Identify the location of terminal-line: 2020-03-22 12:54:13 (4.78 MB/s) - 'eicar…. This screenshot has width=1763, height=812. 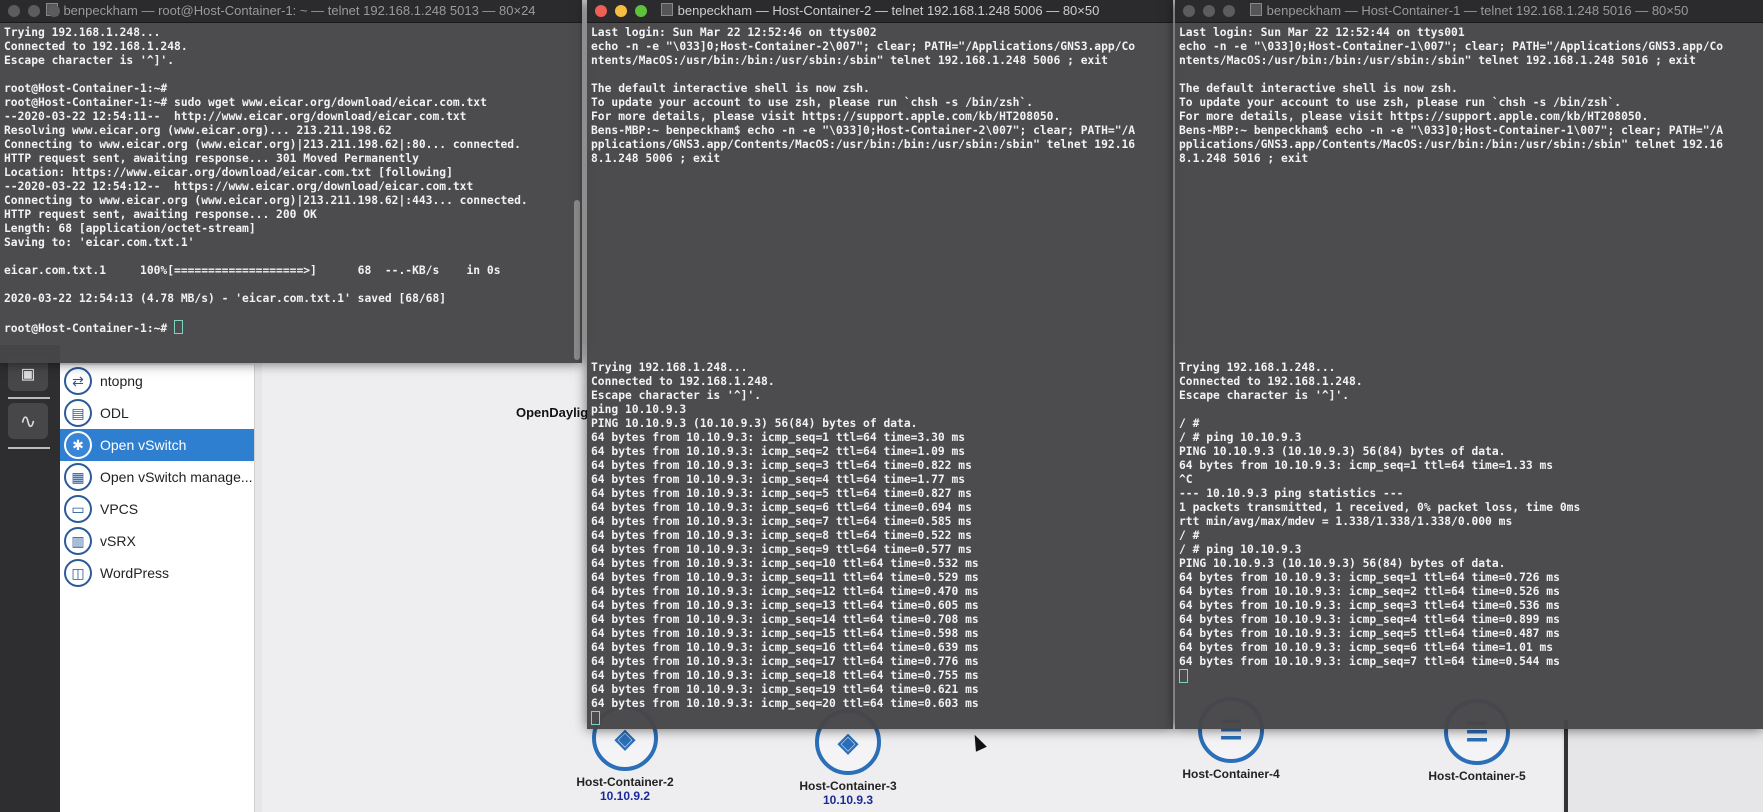
(225, 298).